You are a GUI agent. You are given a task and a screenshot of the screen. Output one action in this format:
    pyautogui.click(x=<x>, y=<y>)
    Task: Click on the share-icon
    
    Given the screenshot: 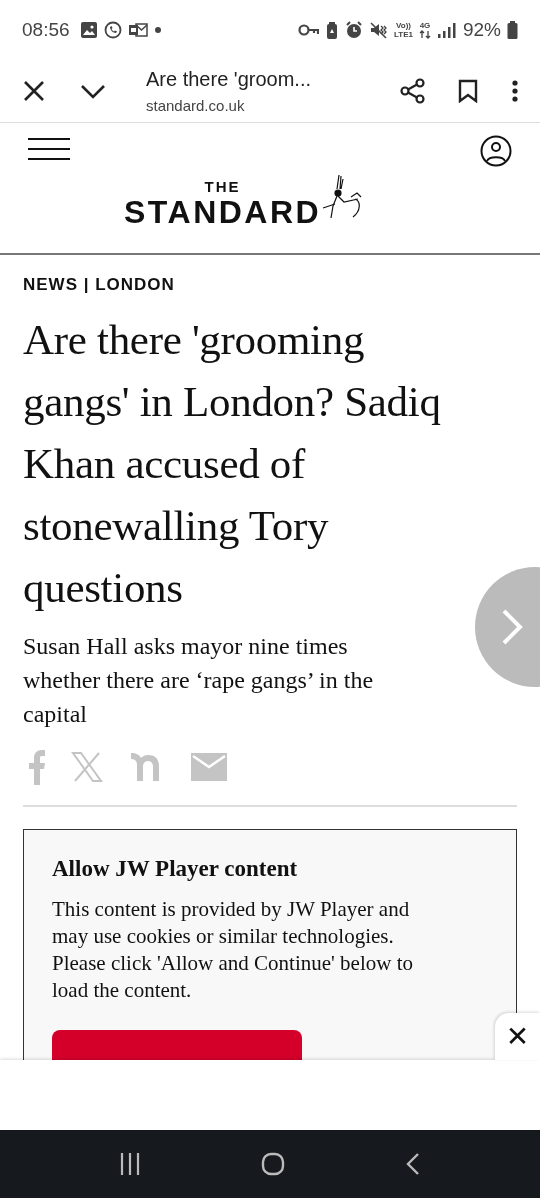 What is the action you would take?
    pyautogui.click(x=413, y=91)
    